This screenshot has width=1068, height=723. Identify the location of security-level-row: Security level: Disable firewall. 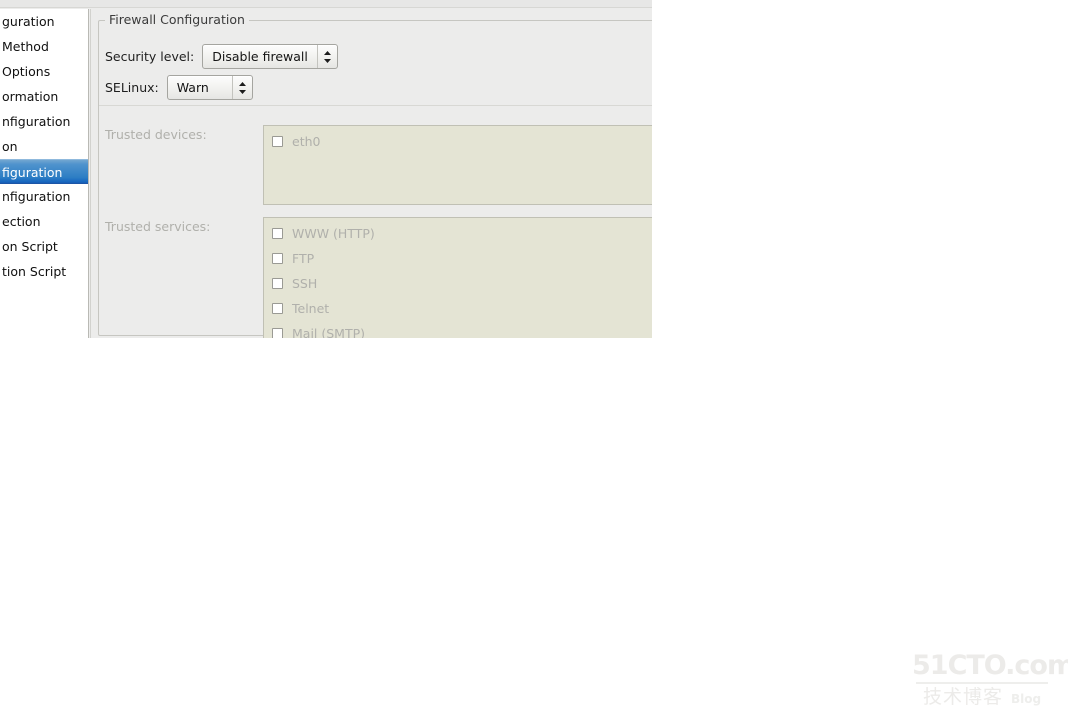
(221, 56).